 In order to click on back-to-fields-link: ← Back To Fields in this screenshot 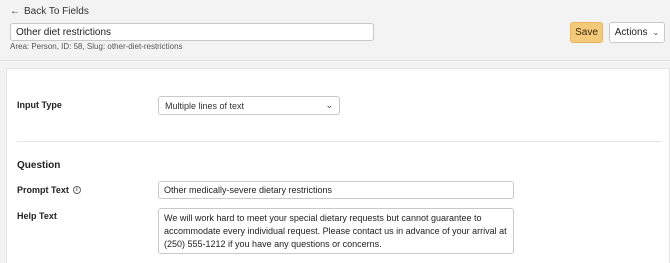, I will do `click(49, 11)`.